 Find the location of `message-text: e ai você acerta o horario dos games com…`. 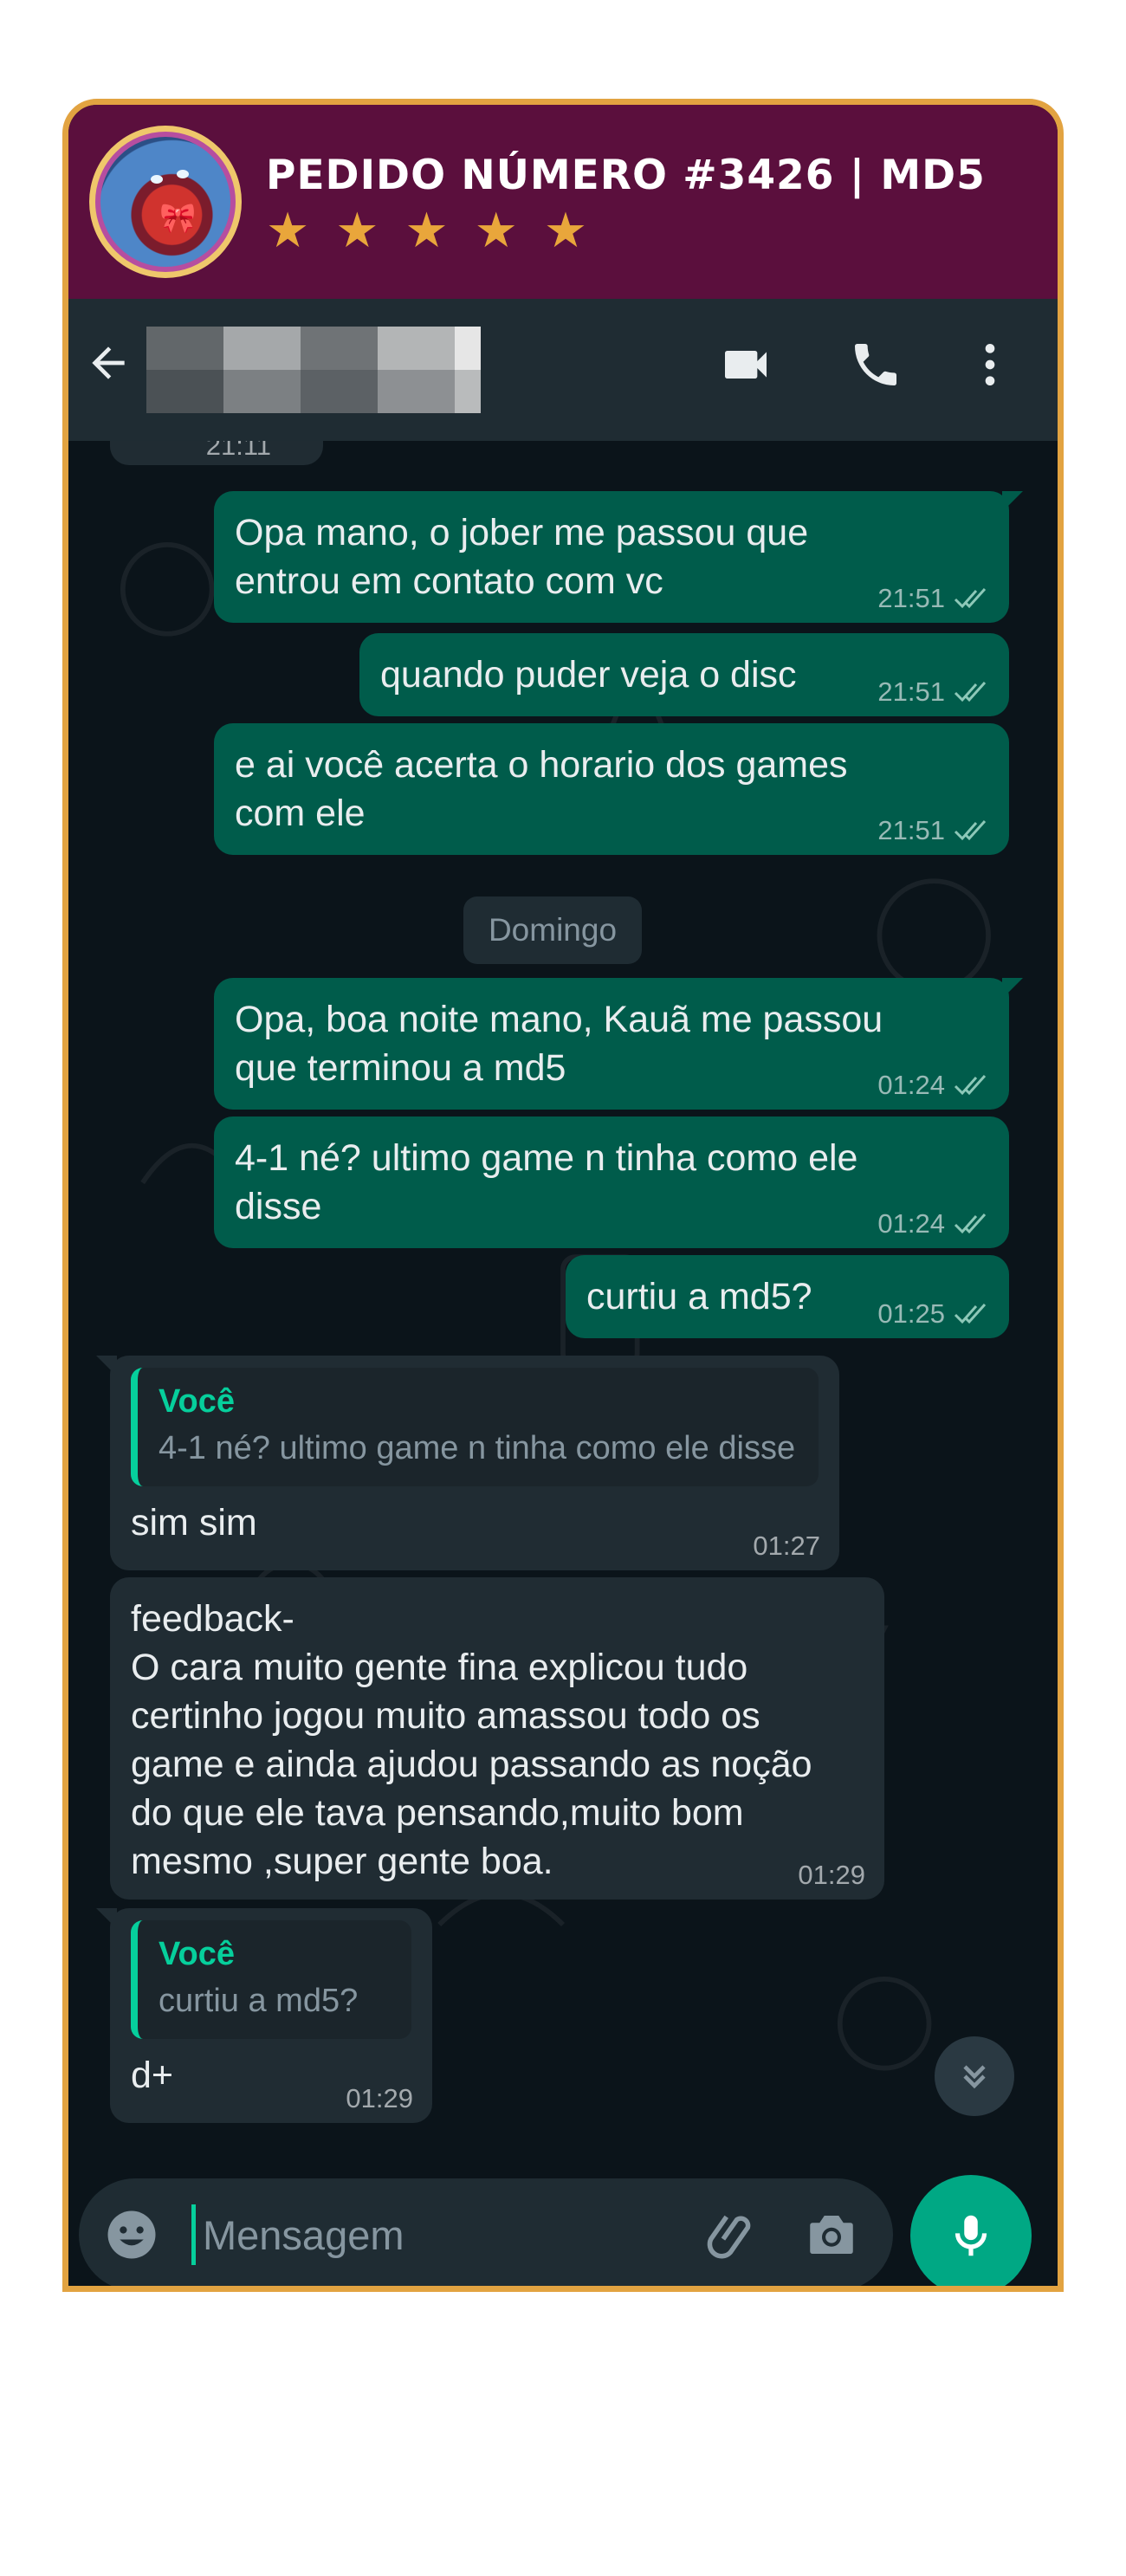

message-text: e ai você acerta o horario dos games com… is located at coordinates (541, 789).